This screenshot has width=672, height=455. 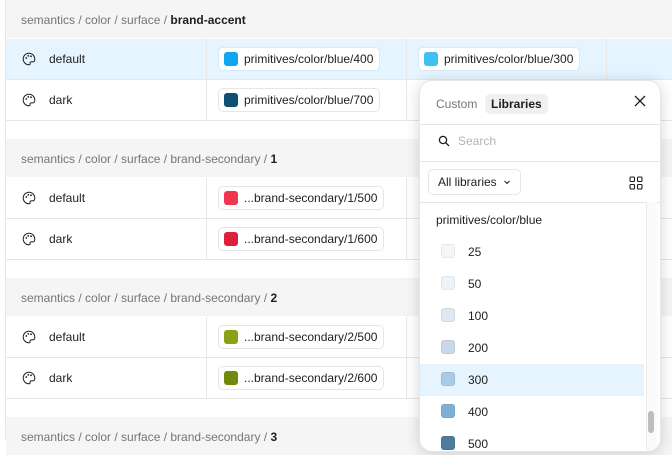 I want to click on color-option-label: 50, so click(x=475, y=284).